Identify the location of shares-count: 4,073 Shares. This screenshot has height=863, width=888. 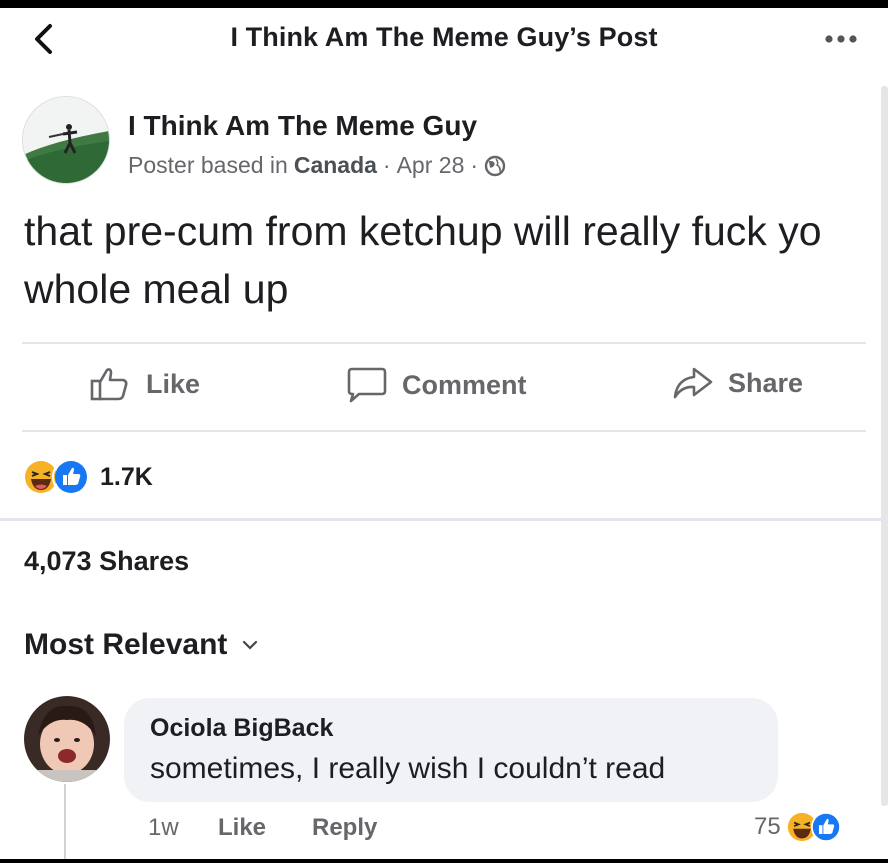
(106, 561).